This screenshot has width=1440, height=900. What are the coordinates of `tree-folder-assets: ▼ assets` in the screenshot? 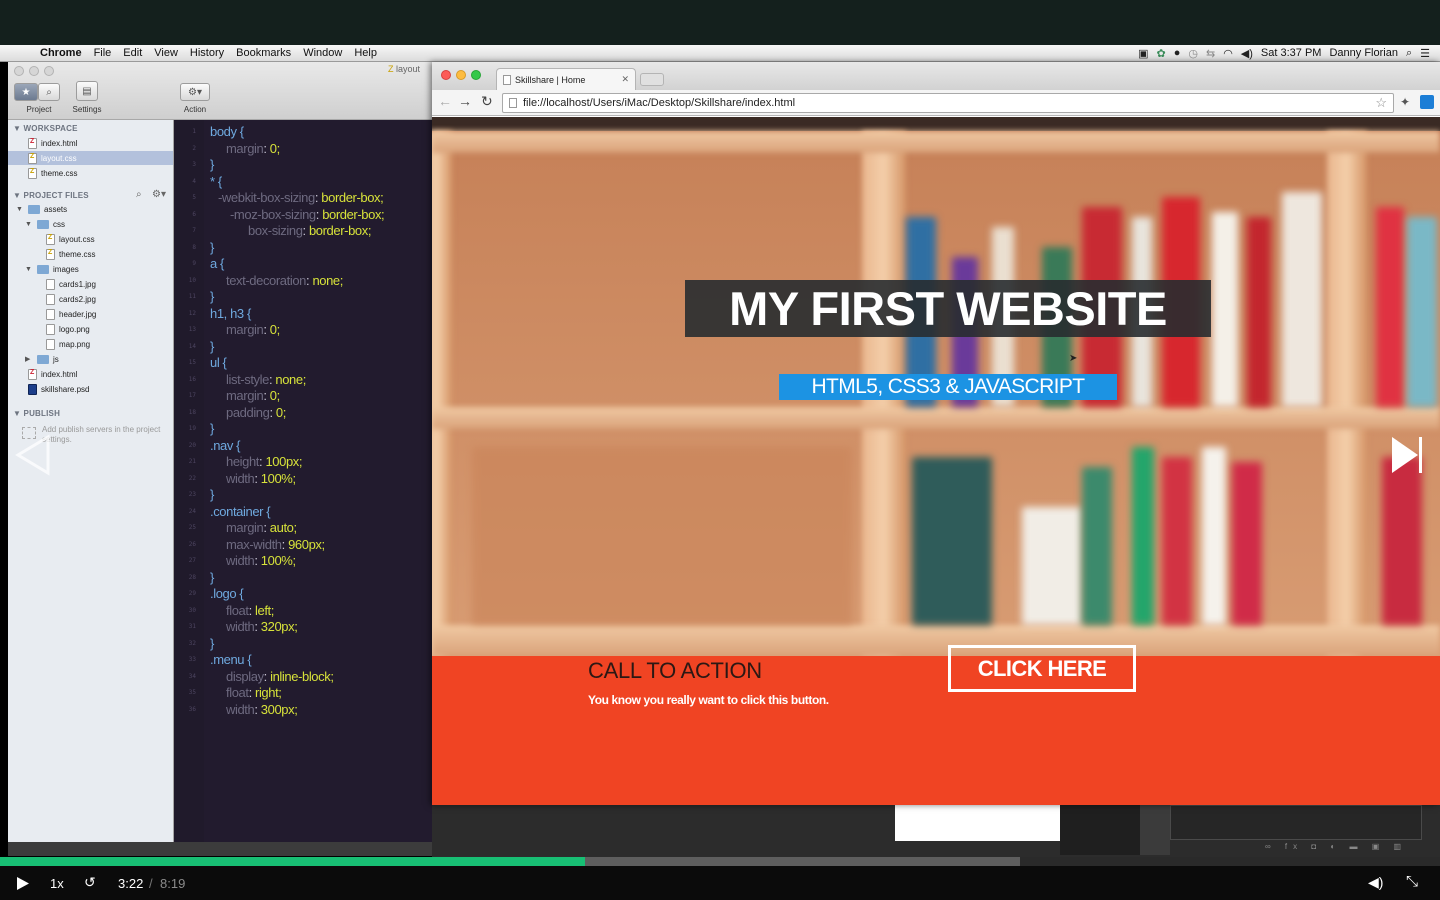 It's located at (41, 209).